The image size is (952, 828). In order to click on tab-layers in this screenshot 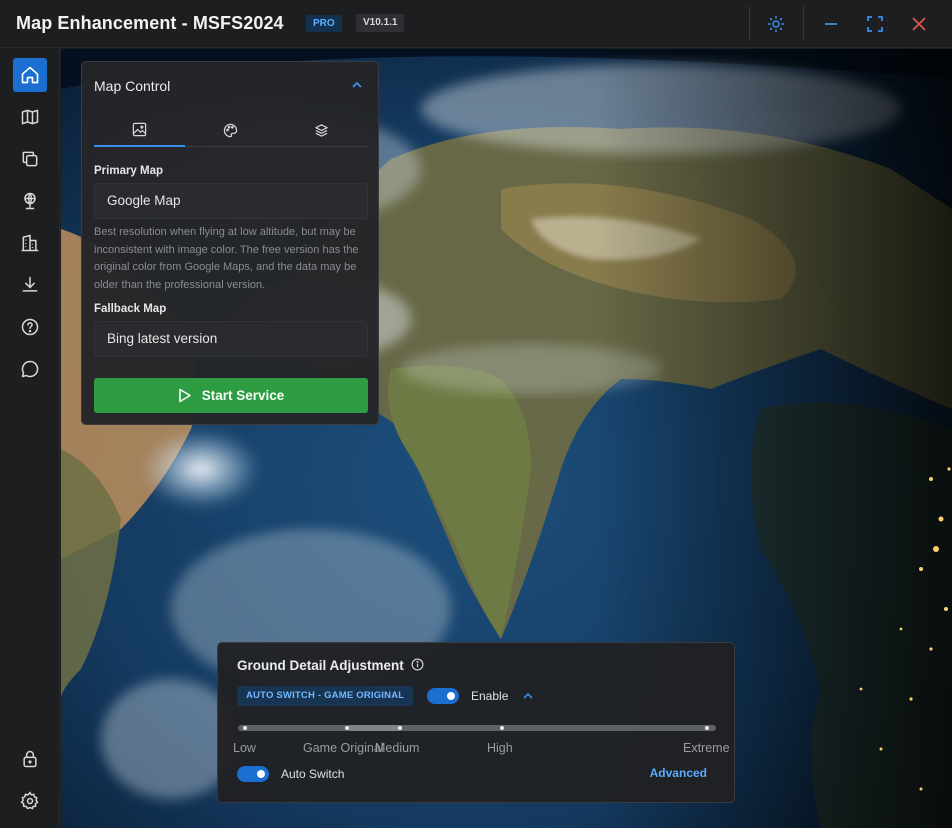, I will do `click(321, 130)`.